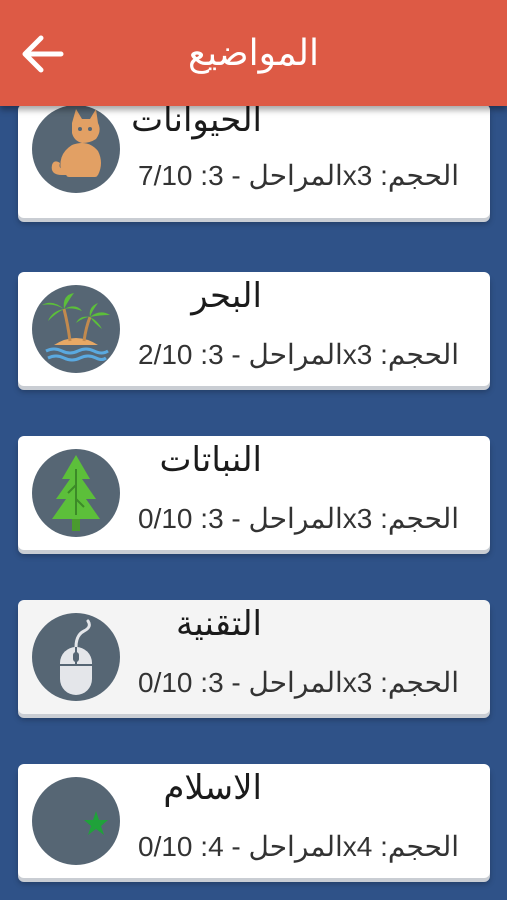  Describe the element at coordinates (298, 354) in the screenshot. I see `topic-meta: 2/10 :المراحل - 3x3 :الحجم` at that location.